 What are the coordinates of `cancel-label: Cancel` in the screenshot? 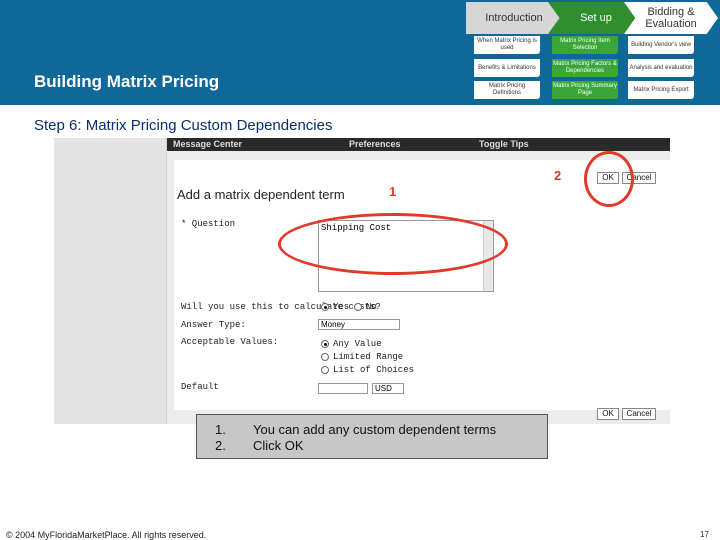 It's located at (639, 413).